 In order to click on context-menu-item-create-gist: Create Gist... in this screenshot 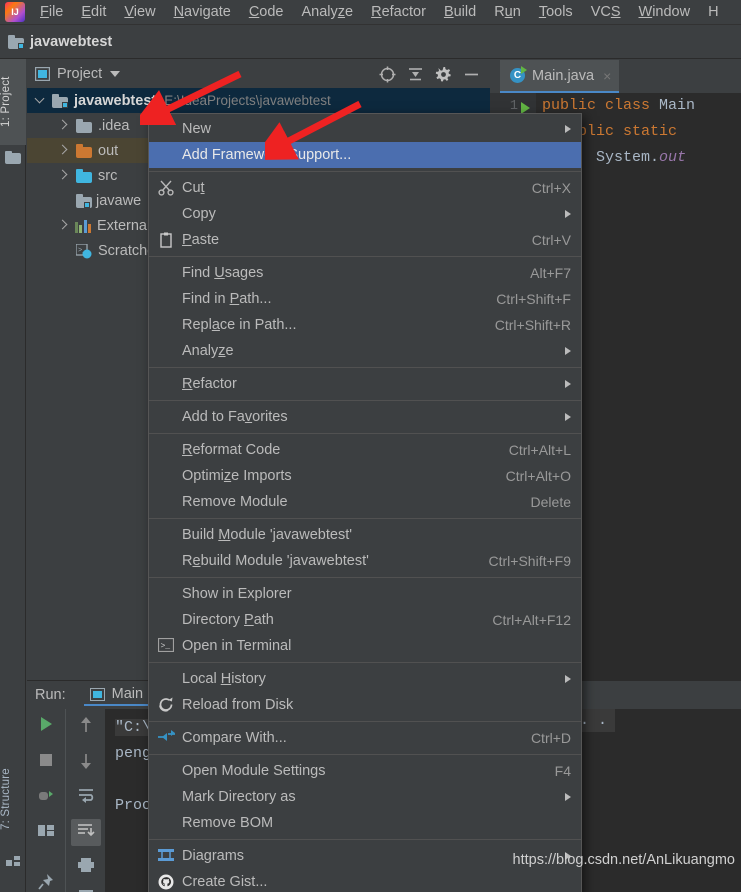, I will do `click(365, 880)`.